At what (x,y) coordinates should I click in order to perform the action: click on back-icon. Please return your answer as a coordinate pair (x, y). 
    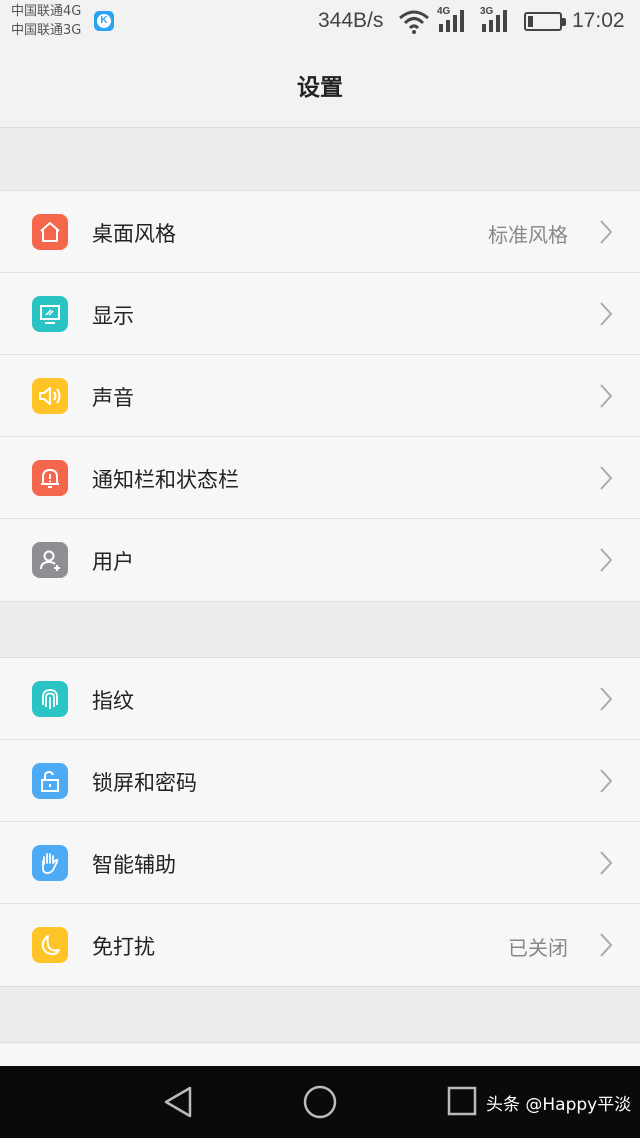
    Looking at the image, I should click on (178, 1102).